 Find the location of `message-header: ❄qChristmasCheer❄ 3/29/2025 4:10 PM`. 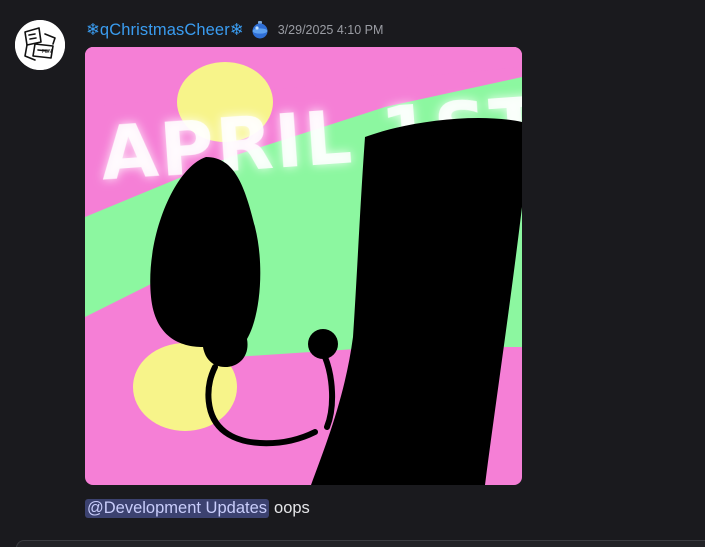

message-header: ❄qChristmasCheer❄ 3/29/2025 4:10 PM is located at coordinates (234, 30).